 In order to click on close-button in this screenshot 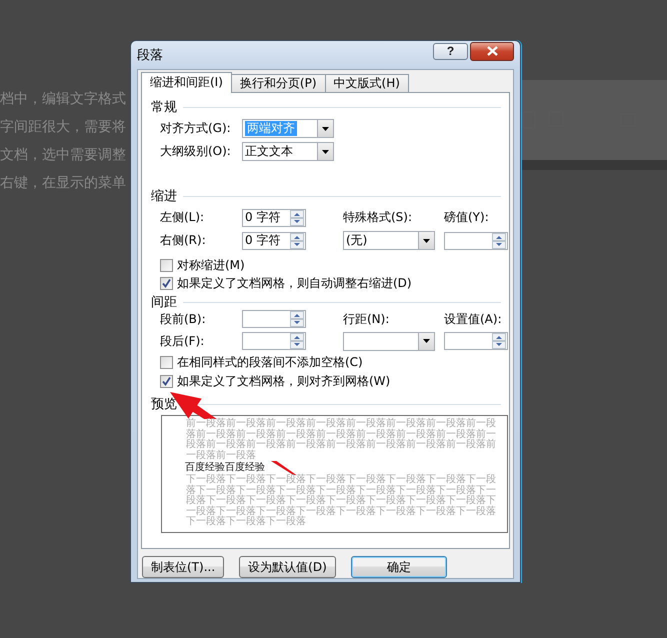, I will do `click(492, 51)`.